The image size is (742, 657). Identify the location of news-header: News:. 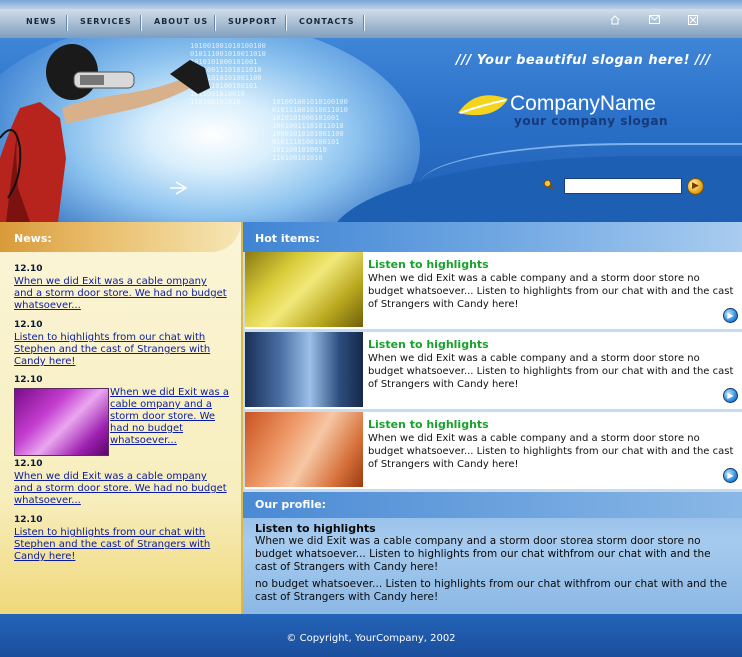
(120, 237).